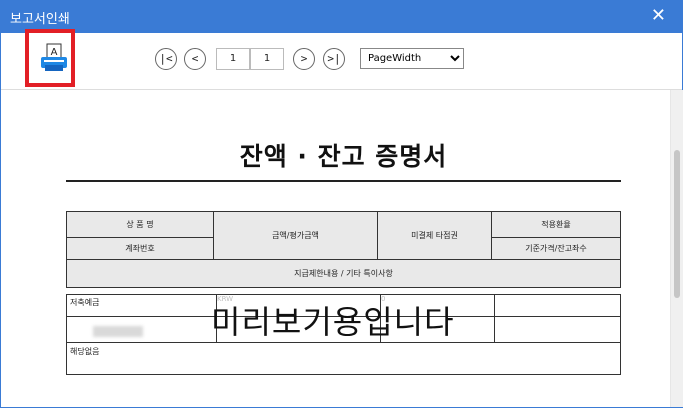  Describe the element at coordinates (141, 305) in the screenshot. I see `deposit-label: 저축예금` at that location.